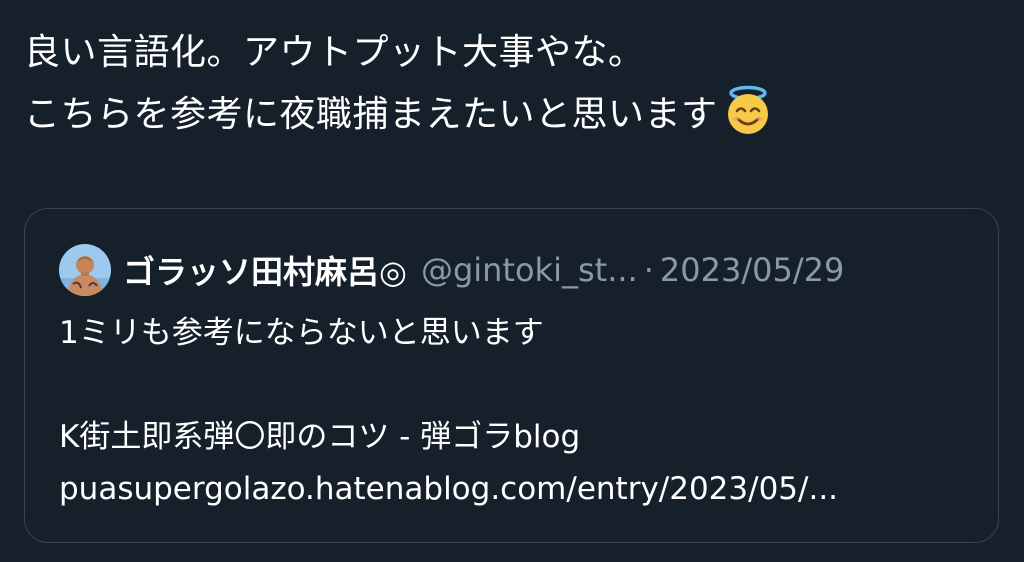  What do you see at coordinates (334, 52) in the screenshot?
I see `tweet-text-line-1: 良い言語化。アウトプット大事やな。` at bounding box center [334, 52].